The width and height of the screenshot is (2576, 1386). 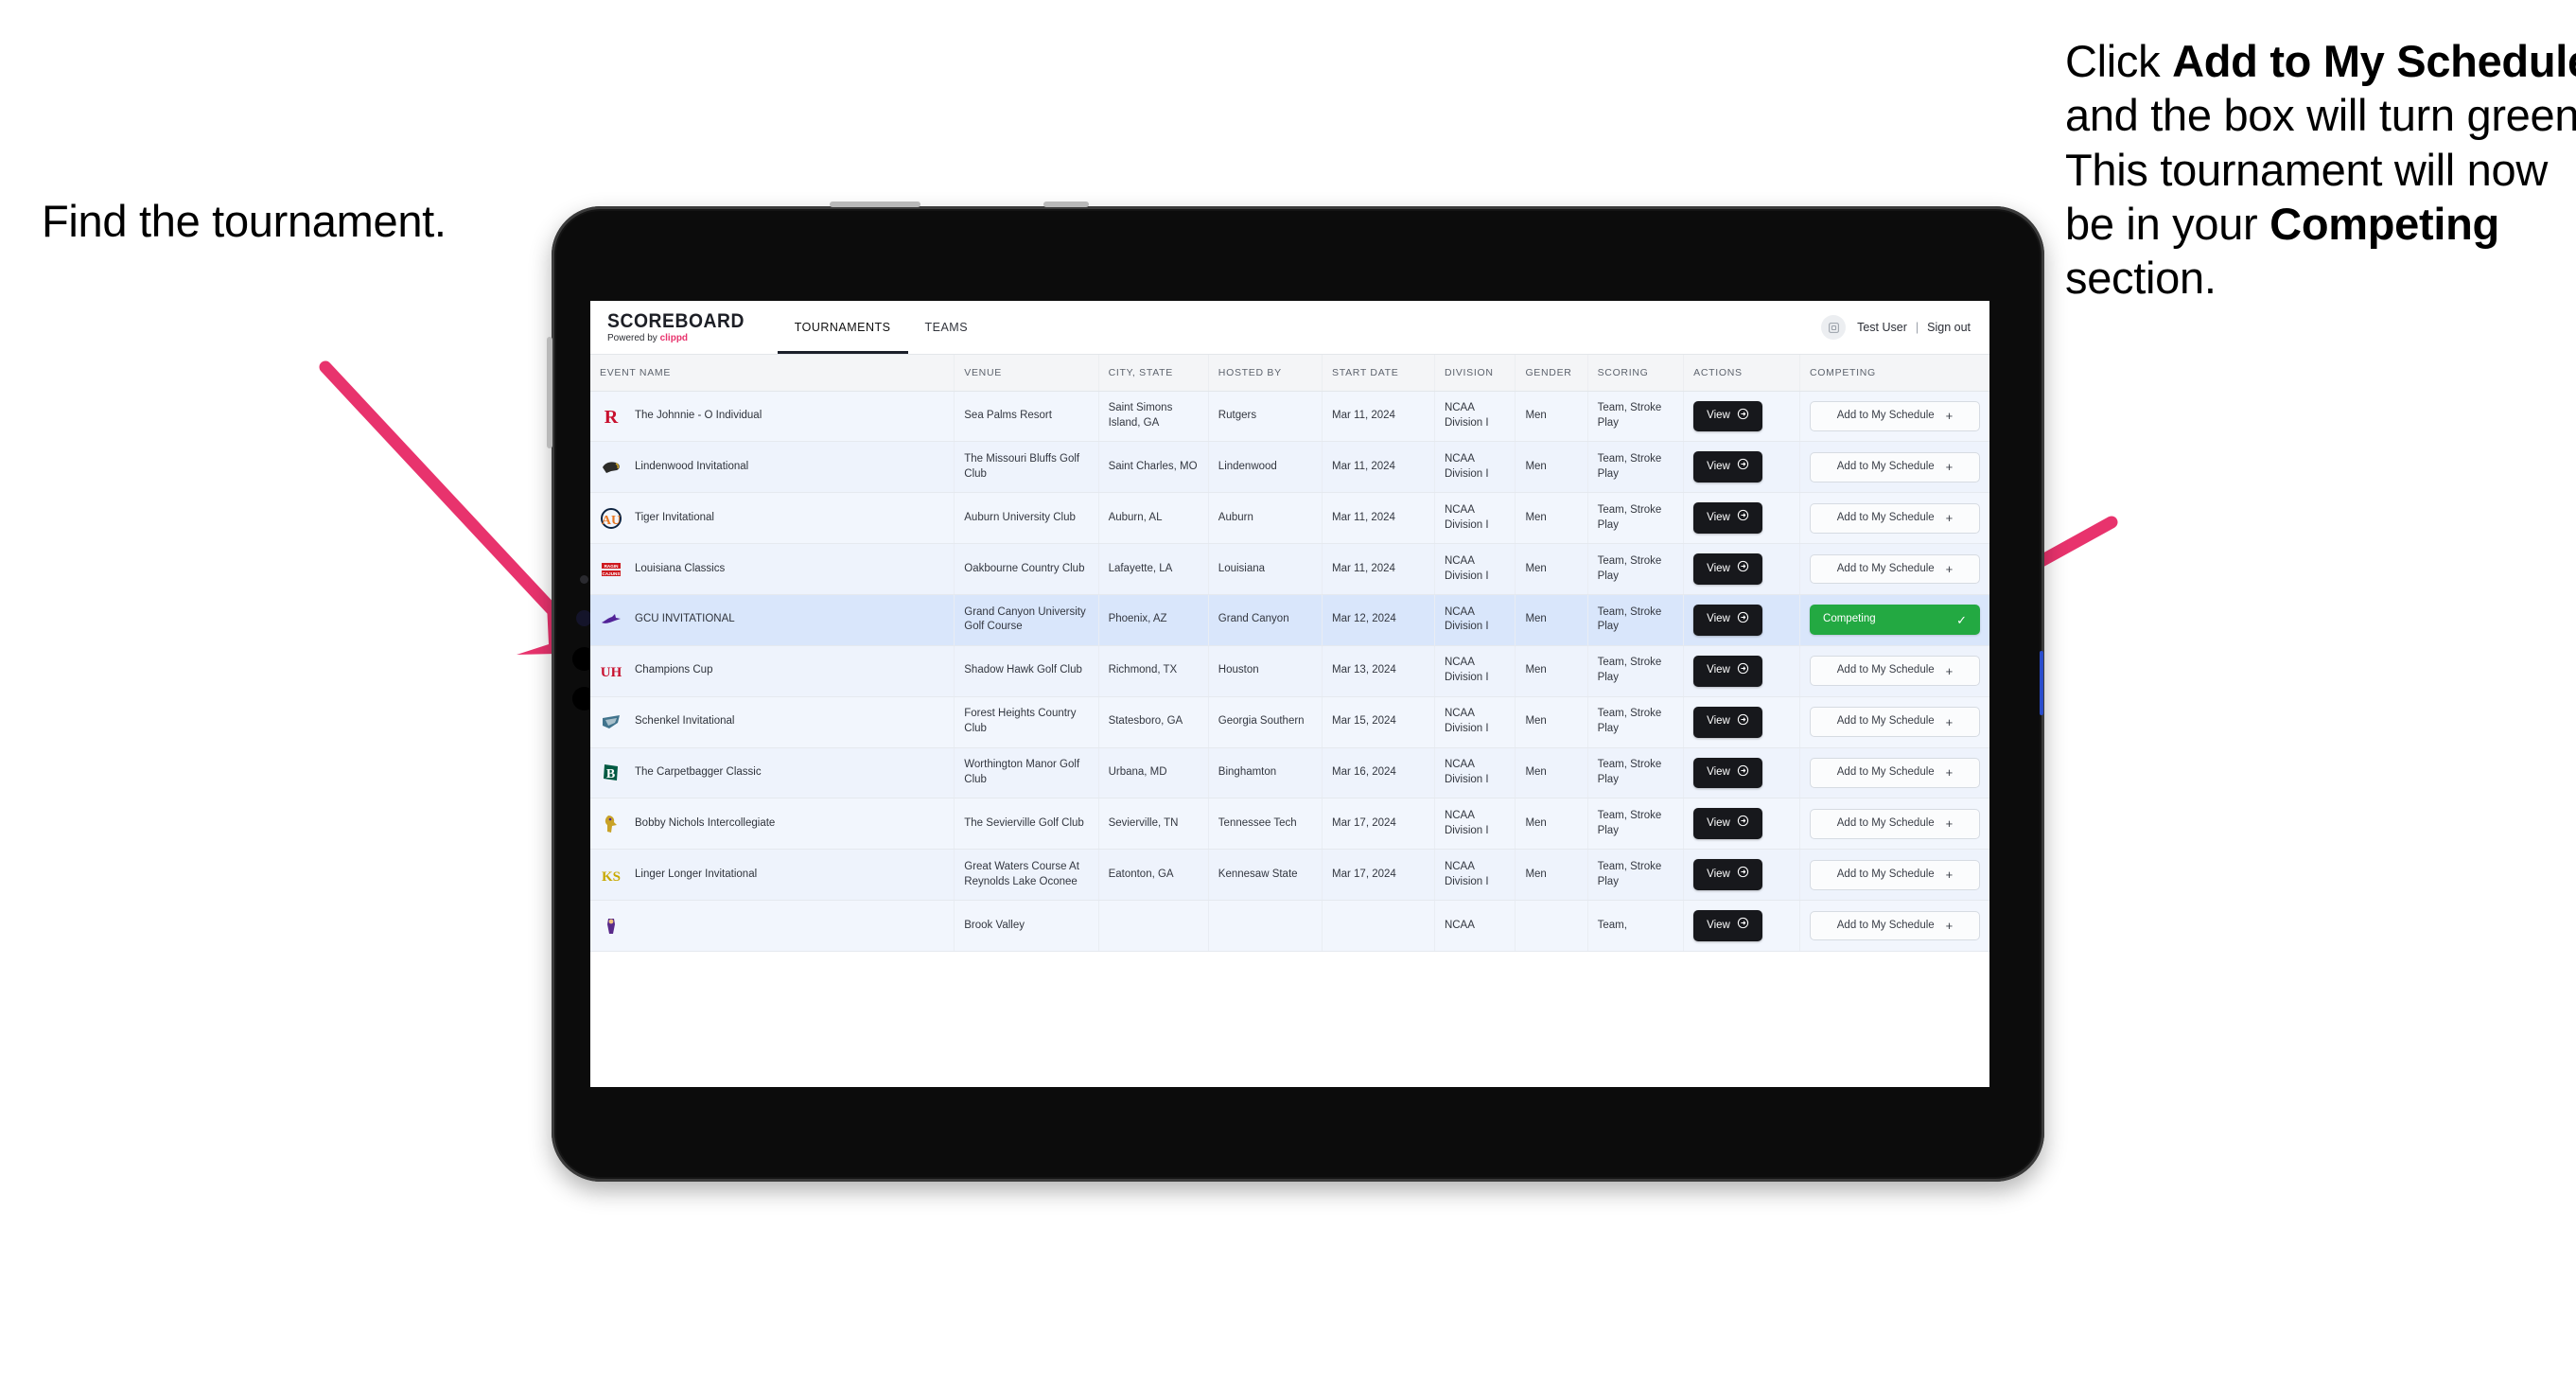 What do you see at coordinates (772, 926) in the screenshot?
I see `cell-event-name` at bounding box center [772, 926].